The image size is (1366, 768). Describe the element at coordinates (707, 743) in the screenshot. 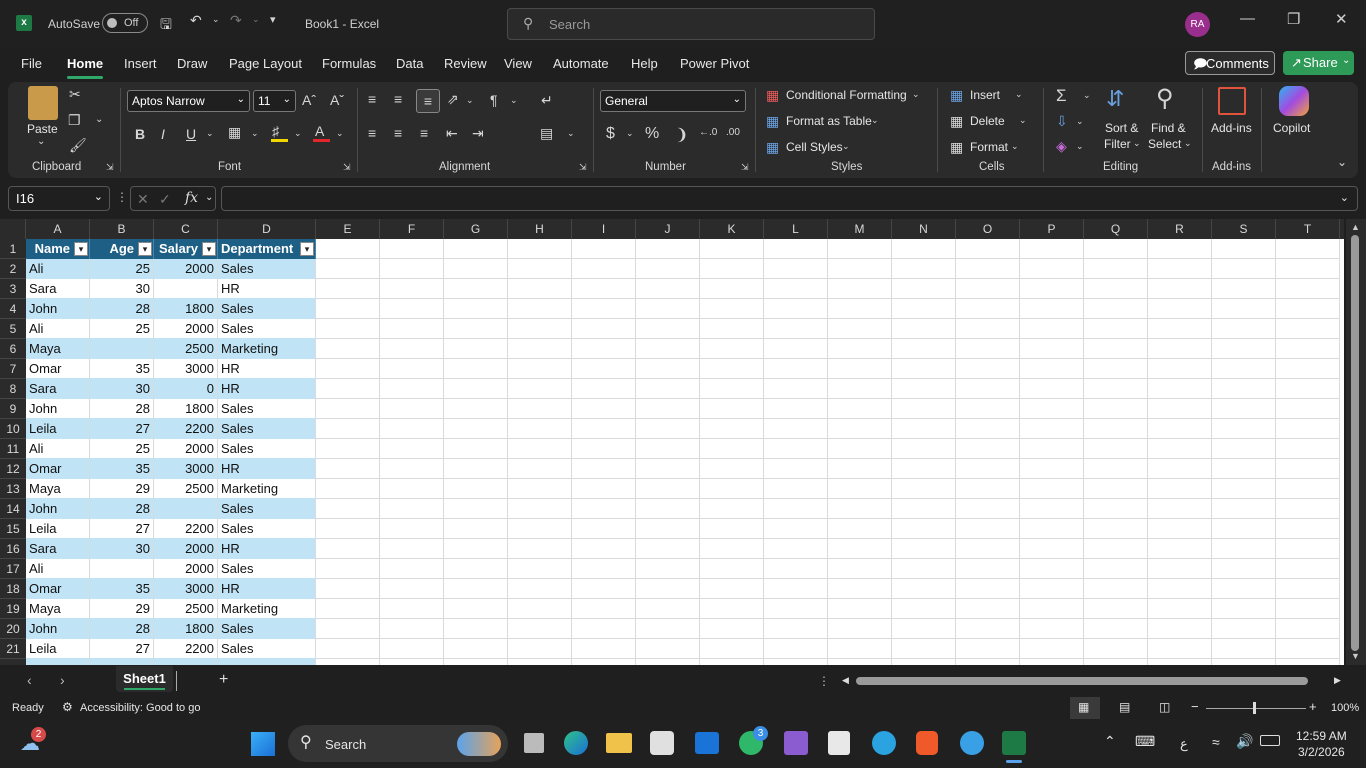

I see `outlook-icon` at that location.